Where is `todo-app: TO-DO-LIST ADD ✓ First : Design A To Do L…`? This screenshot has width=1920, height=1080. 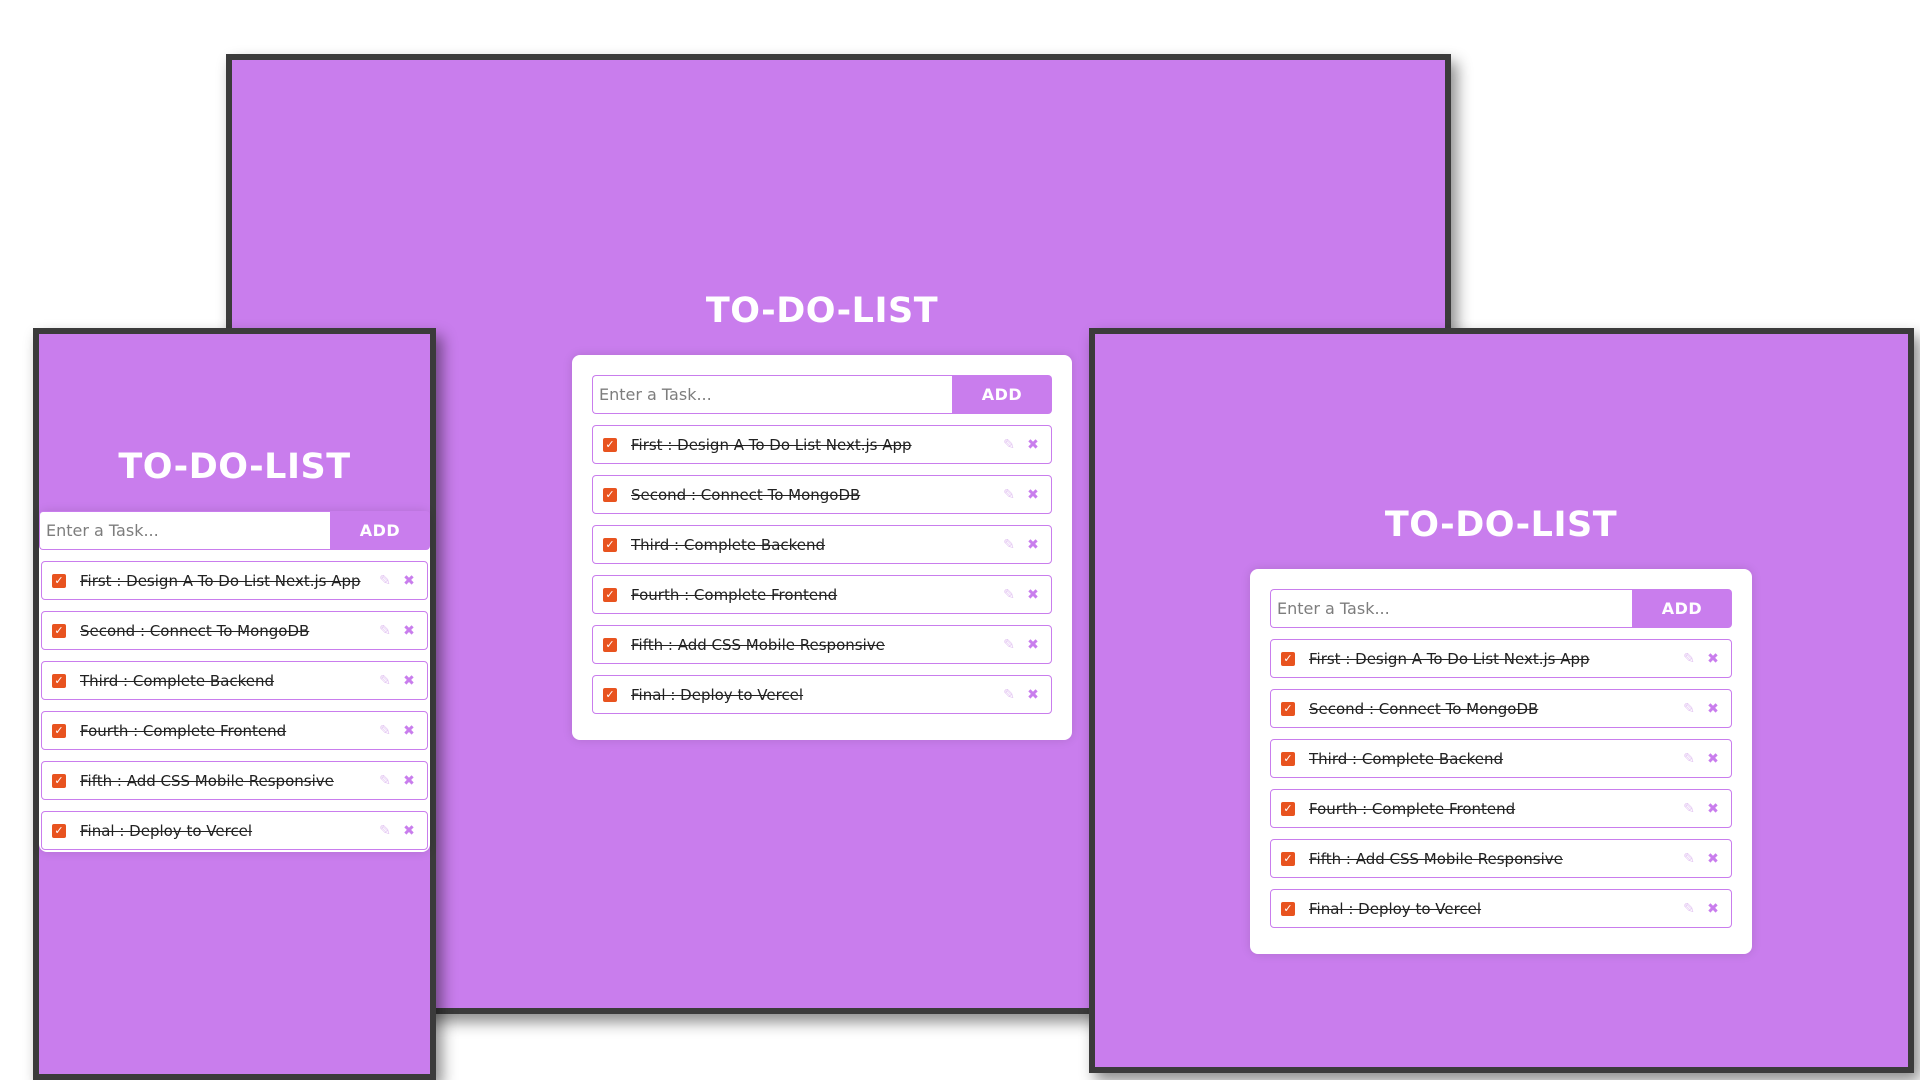
todo-app: TO-DO-LIST ADD ✓ First : Design A To Do L… is located at coordinates (1501, 729).